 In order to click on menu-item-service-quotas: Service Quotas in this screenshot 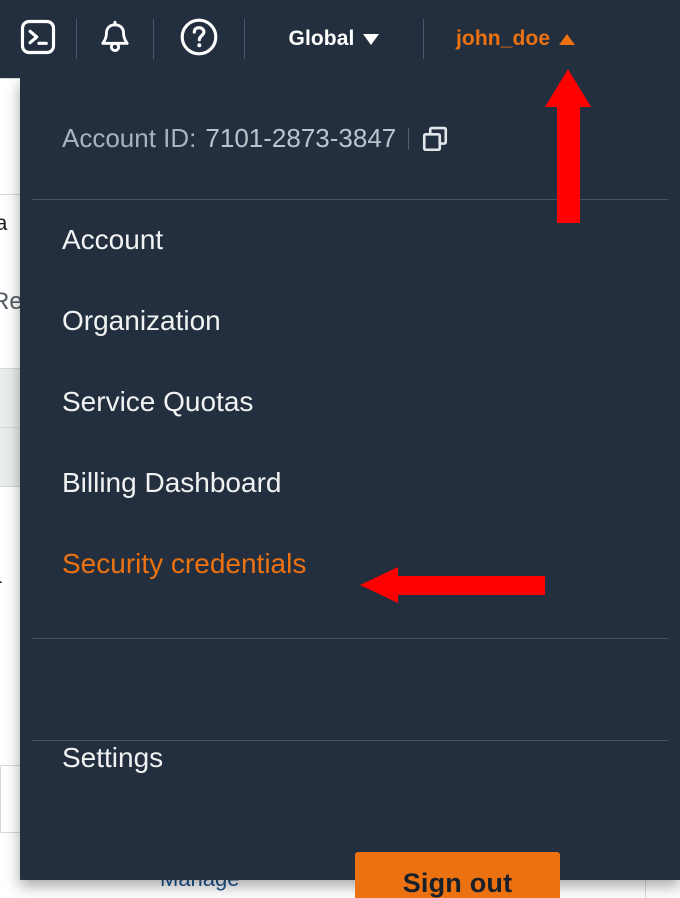, I will do `click(350, 401)`.